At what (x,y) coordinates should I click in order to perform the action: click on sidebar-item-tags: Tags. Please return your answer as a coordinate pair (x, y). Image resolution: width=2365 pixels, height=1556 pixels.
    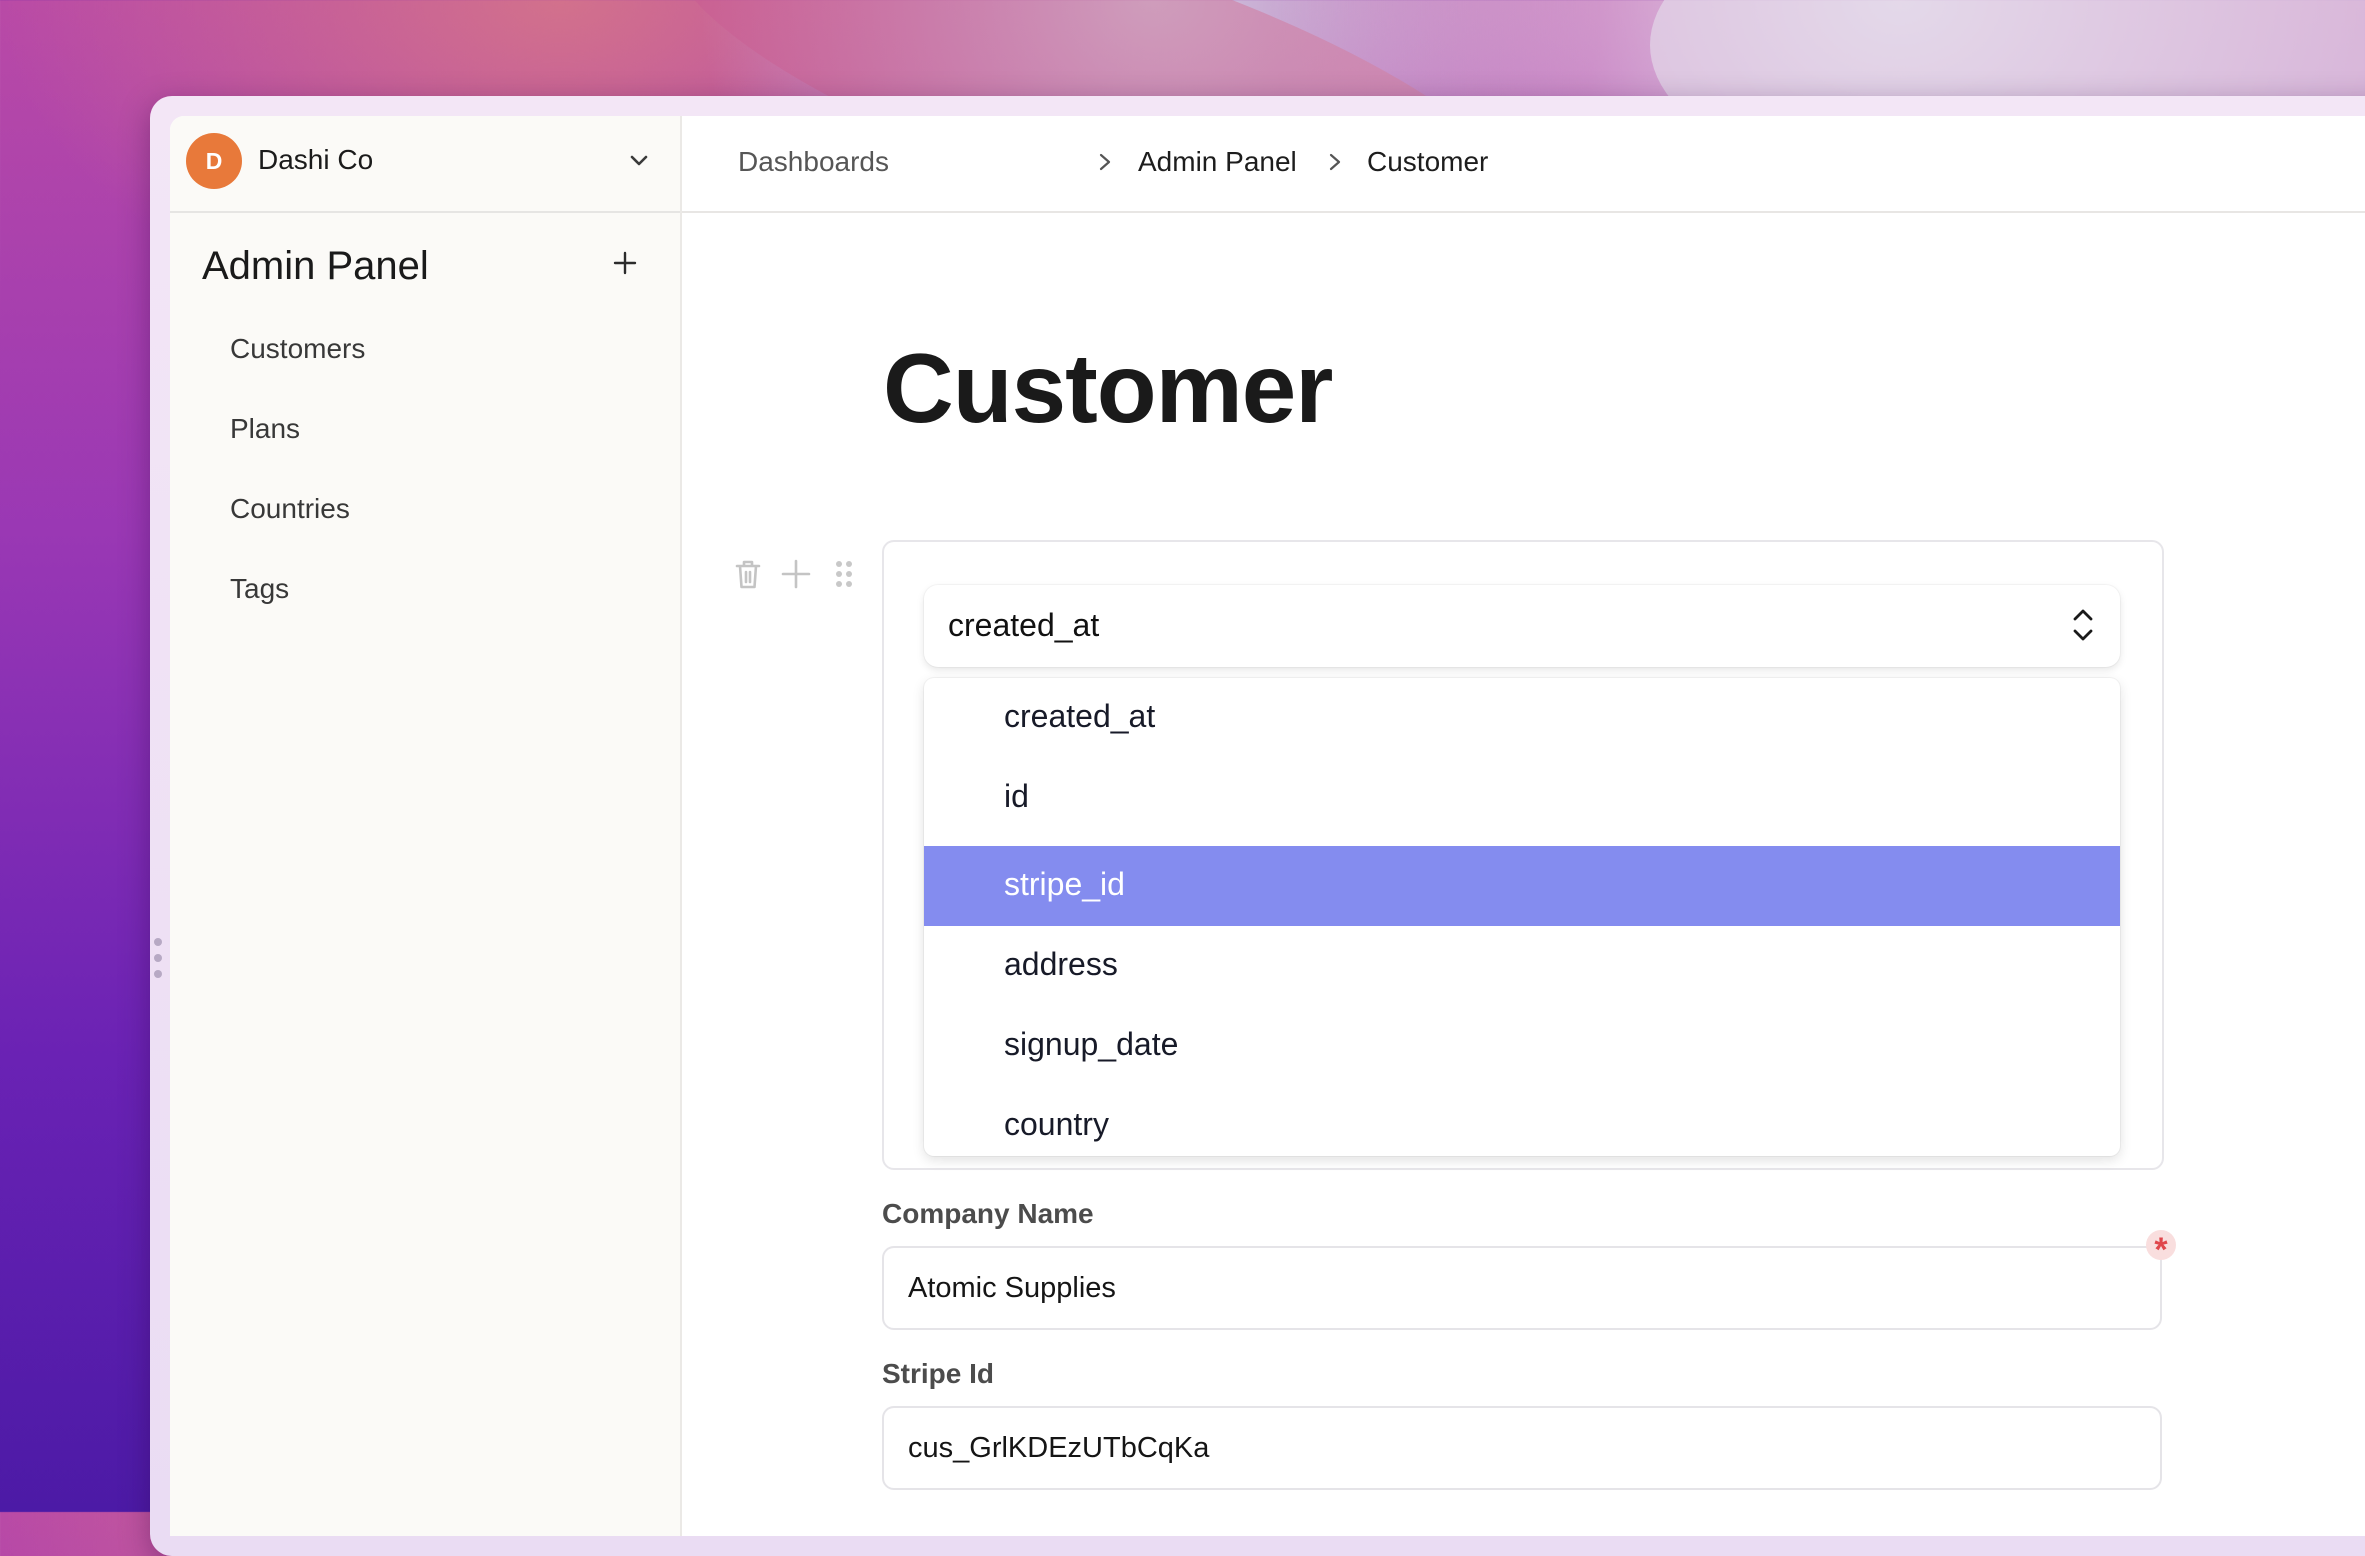
    Looking at the image, I should click on (259, 589).